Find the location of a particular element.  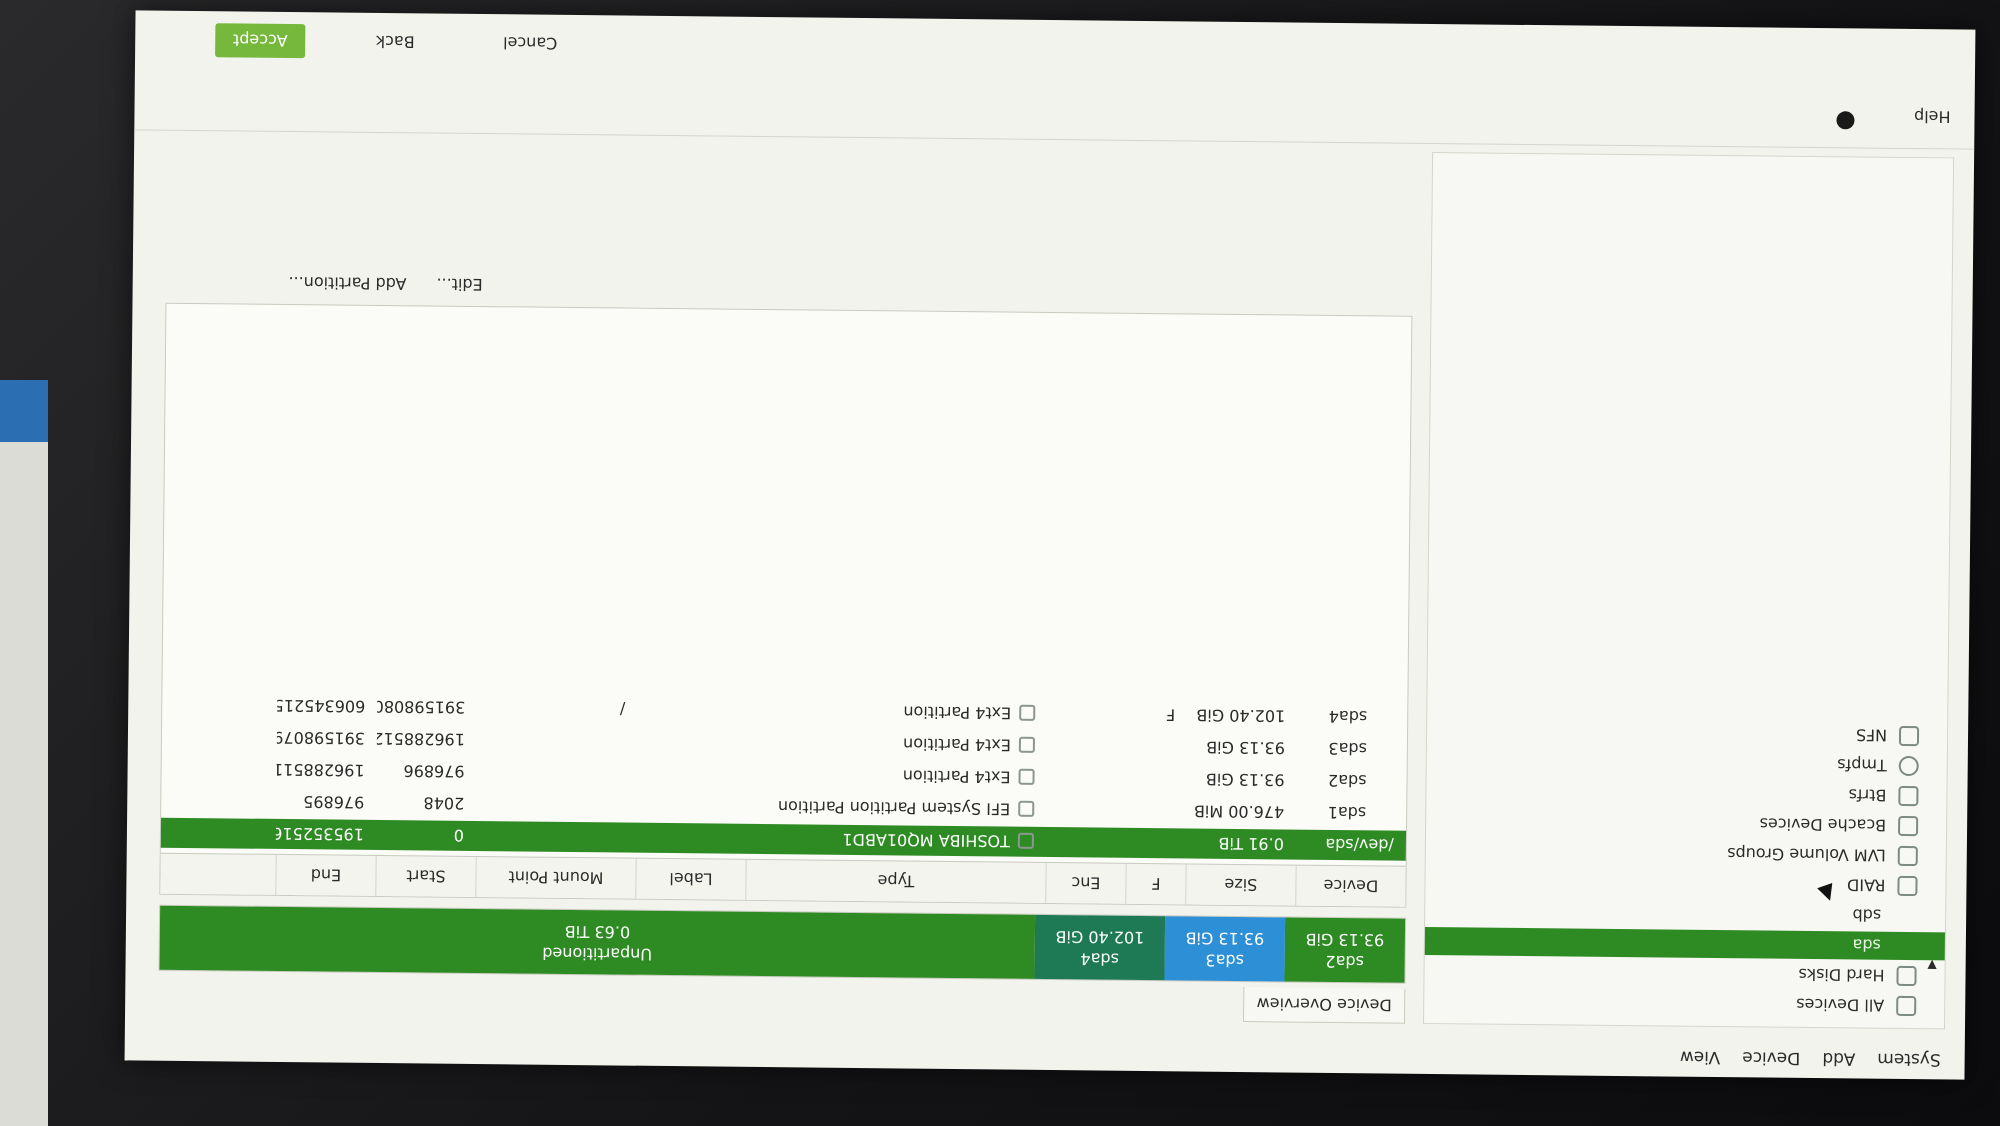

tree-sdb: sdb is located at coordinates (1866, 915).